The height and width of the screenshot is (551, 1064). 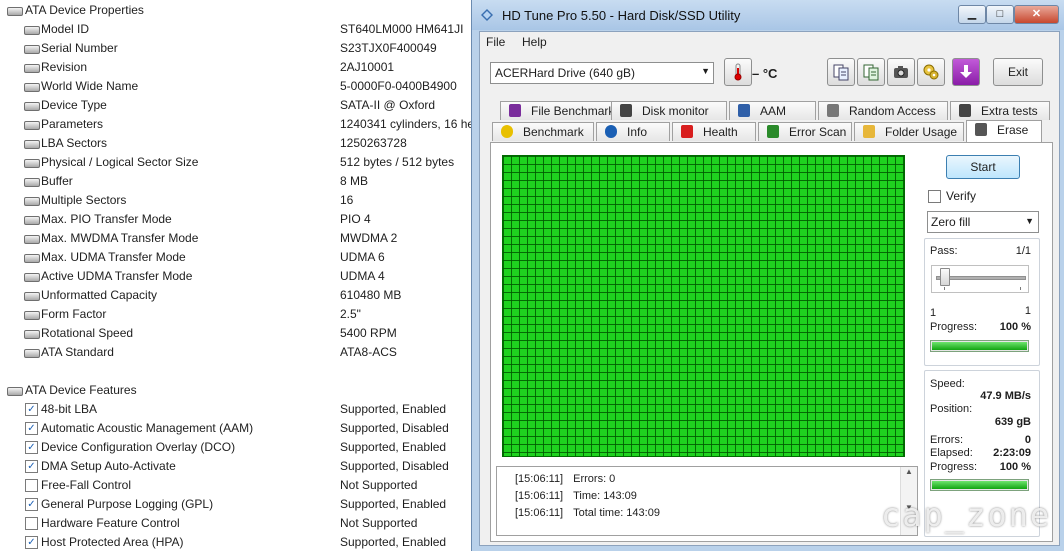 I want to click on property-value: SATA-II @ Oxford, so click(x=388, y=105).